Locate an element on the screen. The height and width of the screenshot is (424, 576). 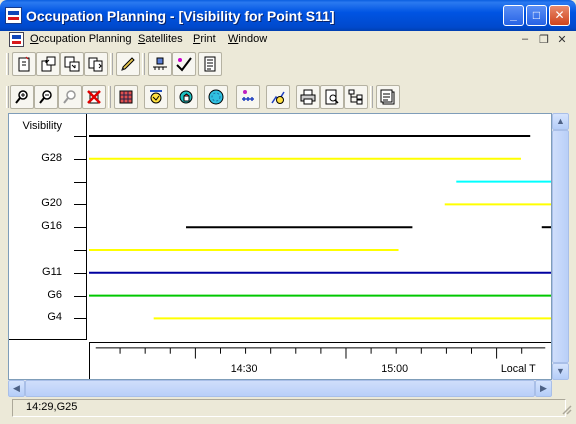
zoom-disabled-icon is located at coordinates (69, 97).